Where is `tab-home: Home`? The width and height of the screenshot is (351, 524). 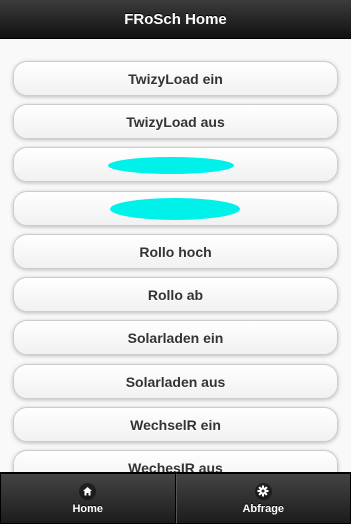 tab-home: Home is located at coordinates (88, 498).